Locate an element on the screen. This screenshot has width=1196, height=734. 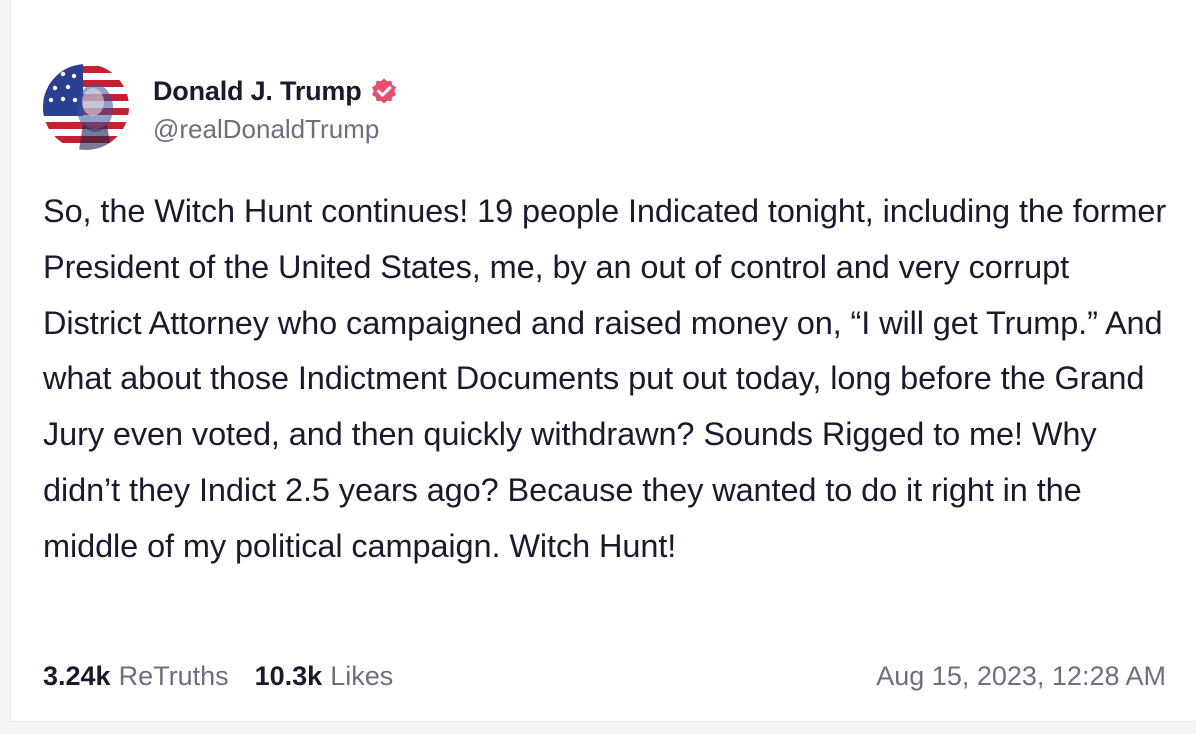
post-timestamp: Aug 15, 2023, 12:28 AM is located at coordinates (1021, 676).